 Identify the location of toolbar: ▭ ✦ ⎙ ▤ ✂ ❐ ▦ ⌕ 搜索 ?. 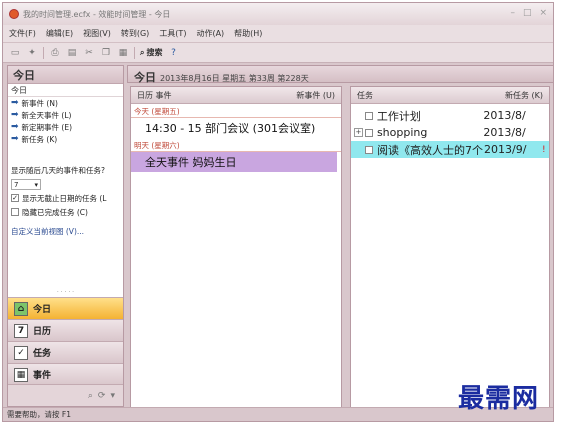
(278, 53).